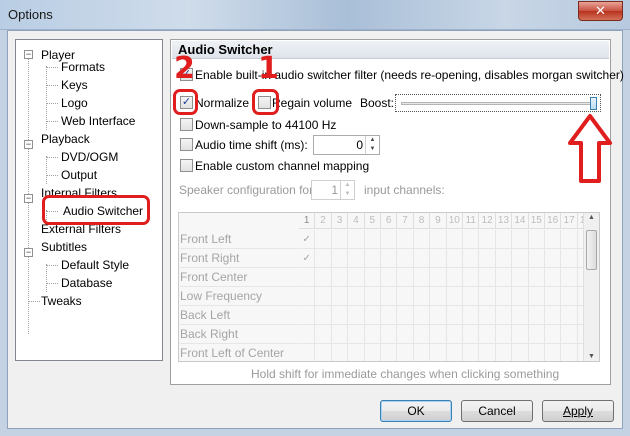 This screenshot has height=436, width=630. What do you see at coordinates (372, 149) in the screenshot?
I see `spin-down-icon: ▼` at bounding box center [372, 149].